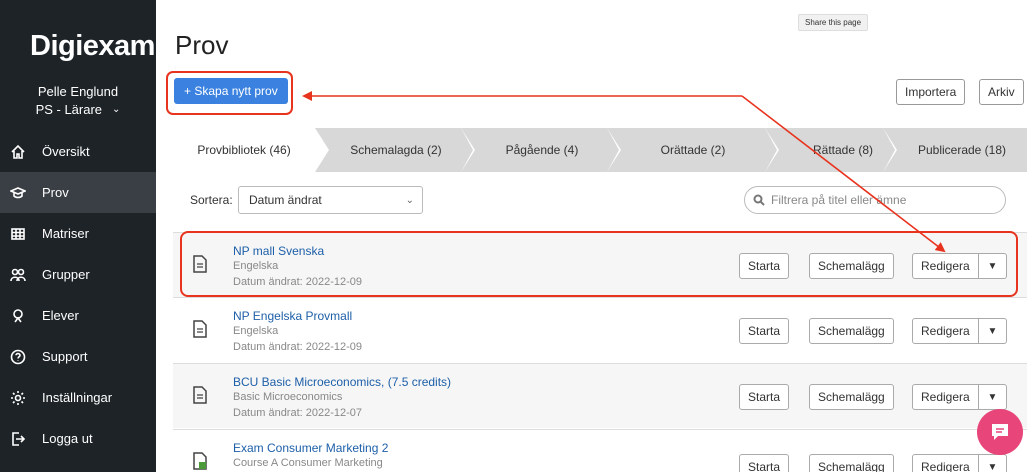 The width and height of the screenshot is (1027, 472). What do you see at coordinates (211, 200) in the screenshot?
I see `sort-label: Sortera:` at bounding box center [211, 200].